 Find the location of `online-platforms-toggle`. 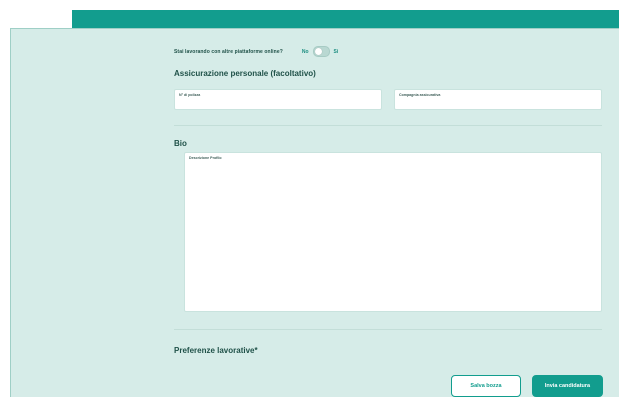

online-platforms-toggle is located at coordinates (321, 51).